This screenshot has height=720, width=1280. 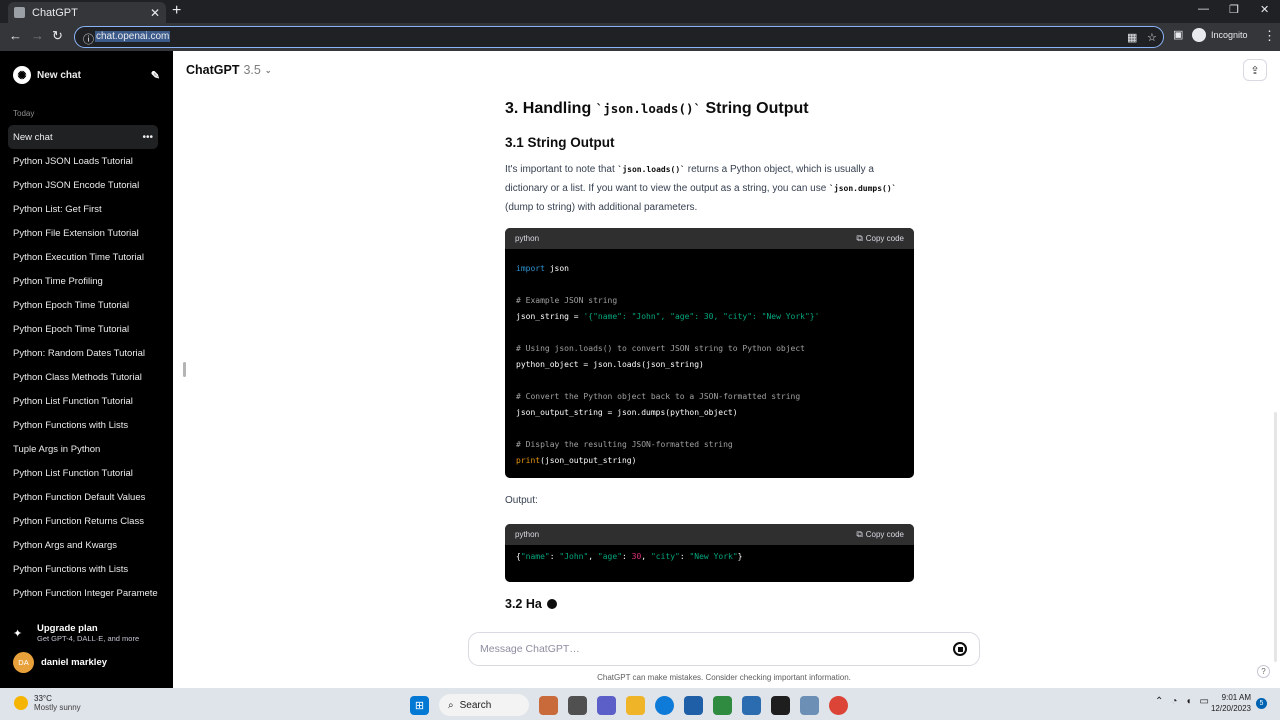 I want to click on sidebar-item: Python Class Methods Tutorial, so click(x=83, y=377).